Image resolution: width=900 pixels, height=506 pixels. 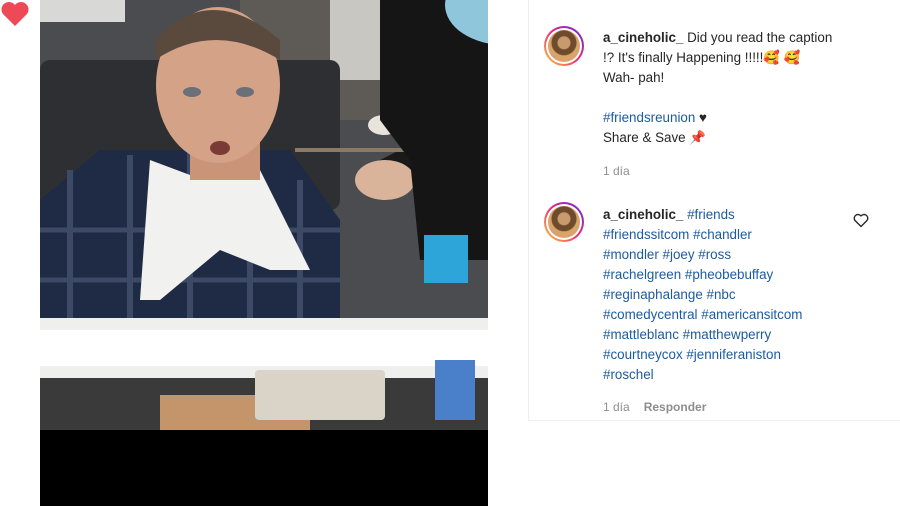 What do you see at coordinates (861, 220) in the screenshot?
I see `like-comment-icon` at bounding box center [861, 220].